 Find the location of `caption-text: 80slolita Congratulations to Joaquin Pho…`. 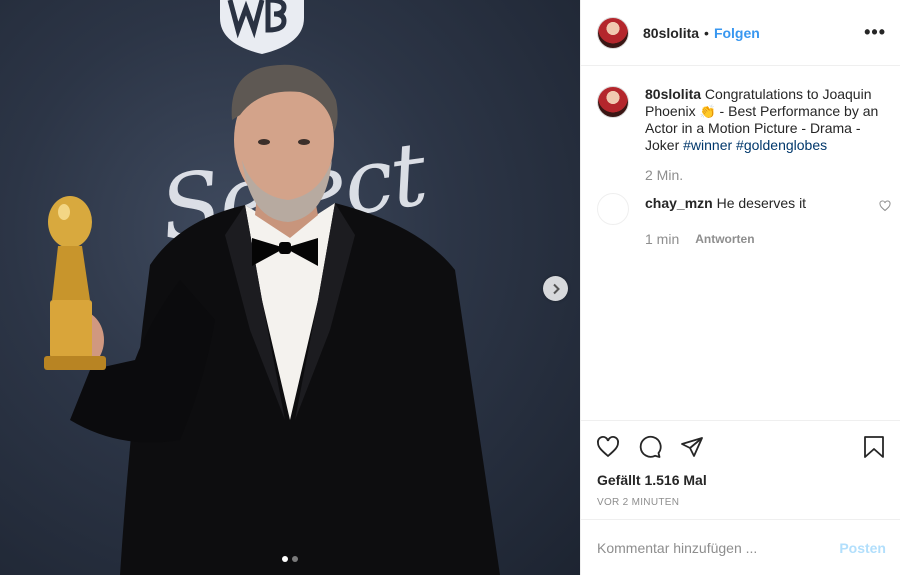

caption-text: 80slolita Congratulations to Joaquin Pho… is located at coordinates (764, 120).